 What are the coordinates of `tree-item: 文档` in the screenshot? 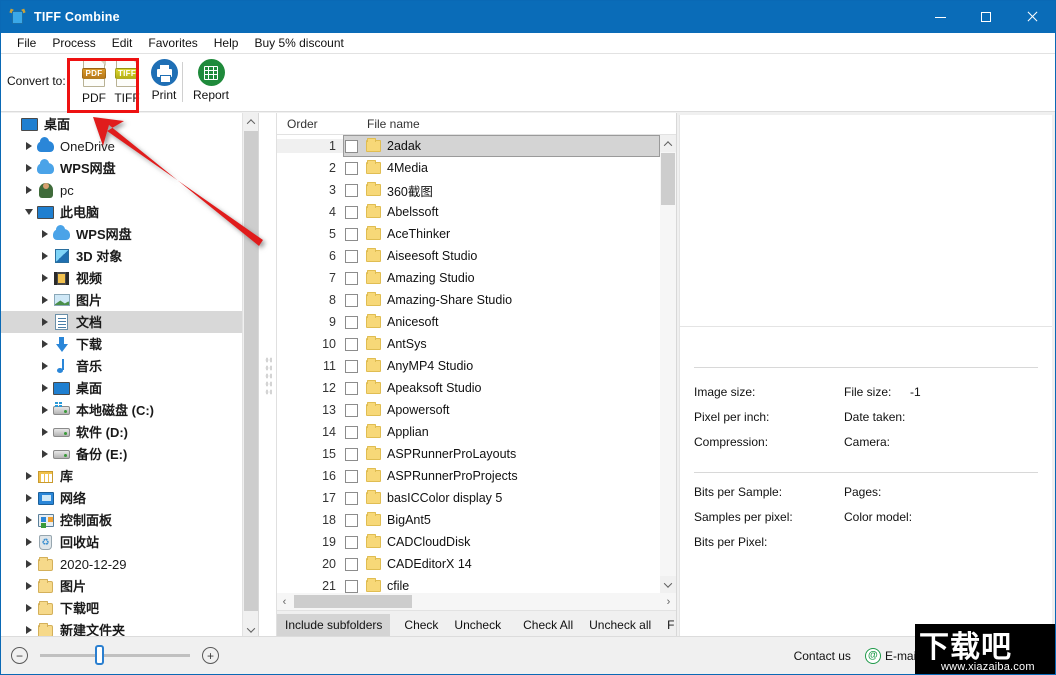 It's located at (121, 322).